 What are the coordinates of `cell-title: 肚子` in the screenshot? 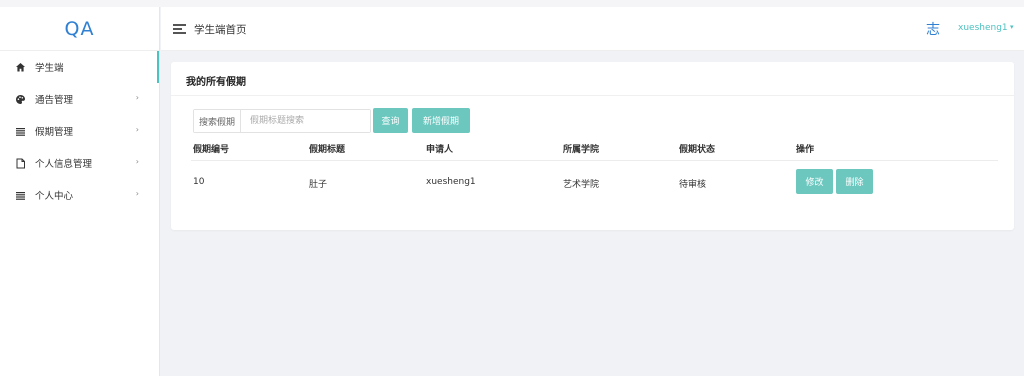 It's located at (318, 185).